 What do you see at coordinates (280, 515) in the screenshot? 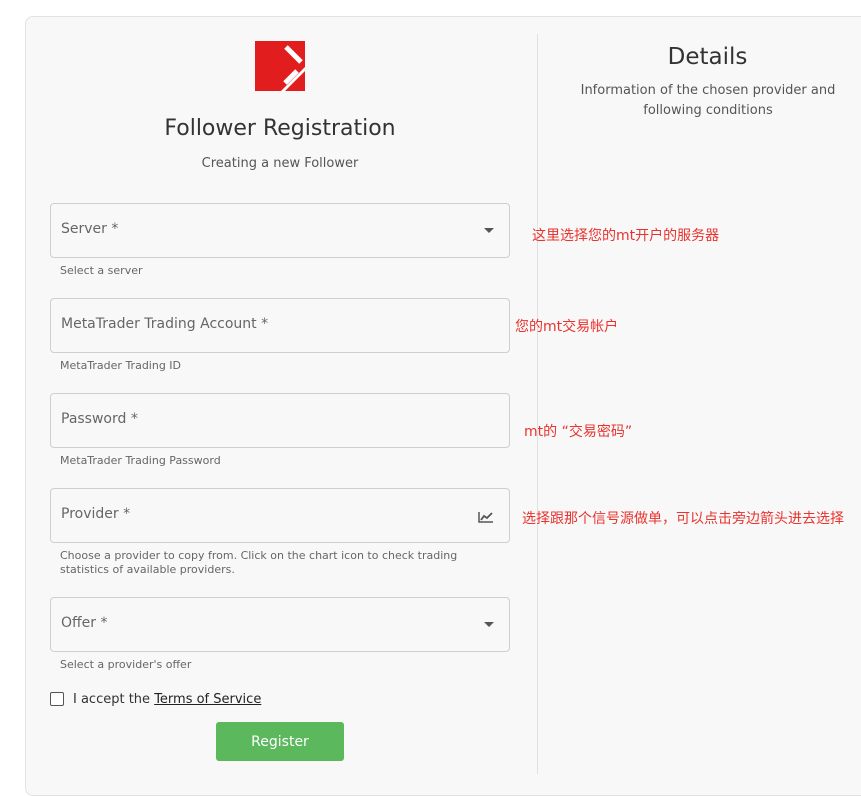
I see `provider-field: Provider *` at bounding box center [280, 515].